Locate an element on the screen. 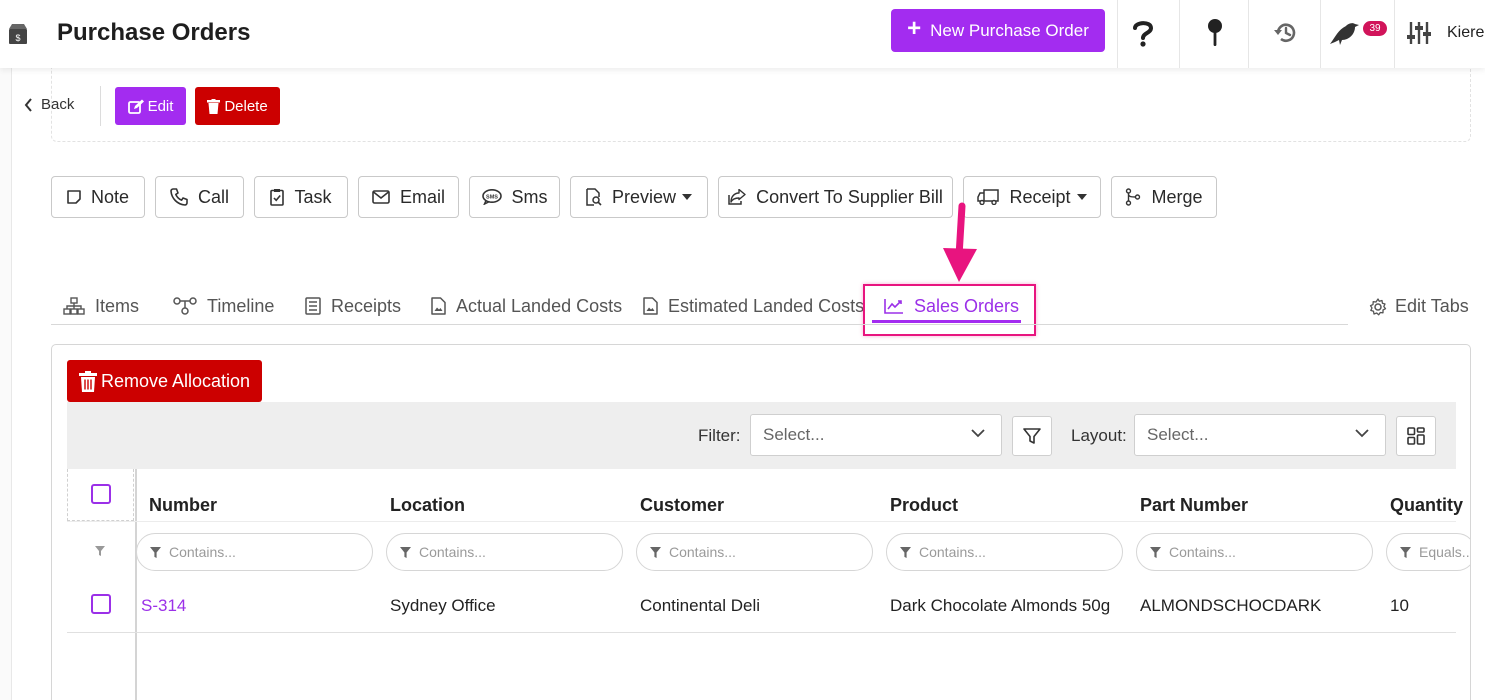 The width and height of the screenshot is (1485, 700). phone-icon is located at coordinates (179, 197).